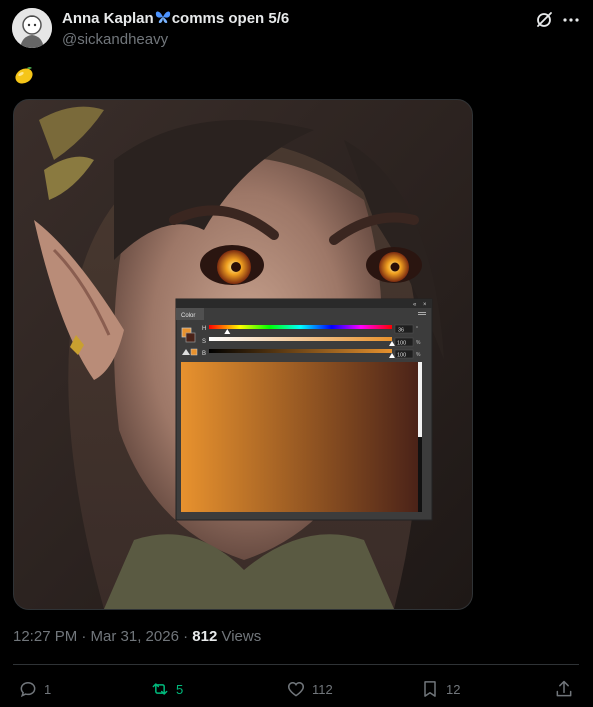 This screenshot has height=707, width=593. What do you see at coordinates (28, 689) in the screenshot?
I see `reply-icon` at bounding box center [28, 689].